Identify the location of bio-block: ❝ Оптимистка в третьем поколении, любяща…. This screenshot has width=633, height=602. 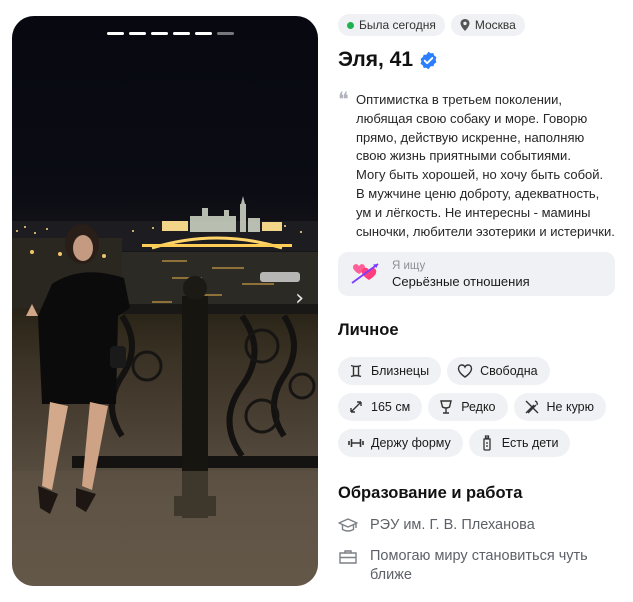
(478, 164).